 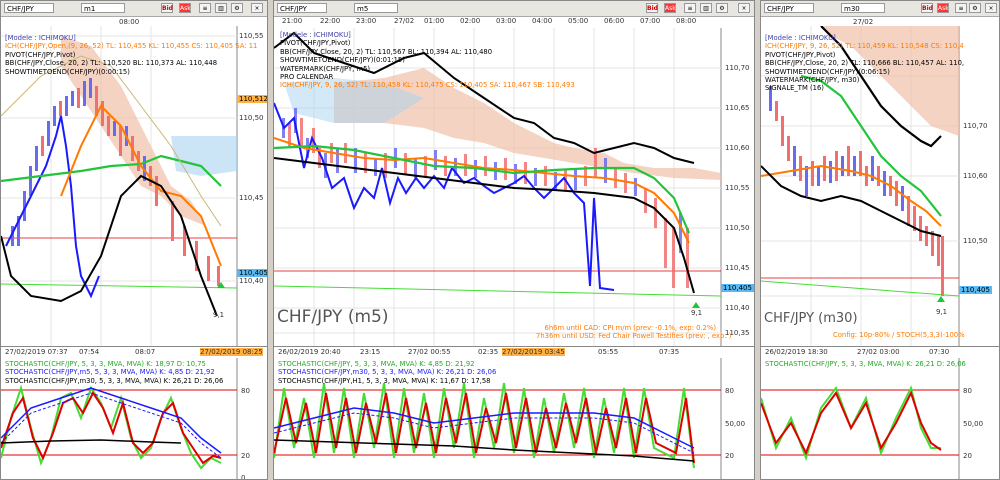 I want to click on stochastic-chart: 80 50,00 20, so click(x=880, y=419).